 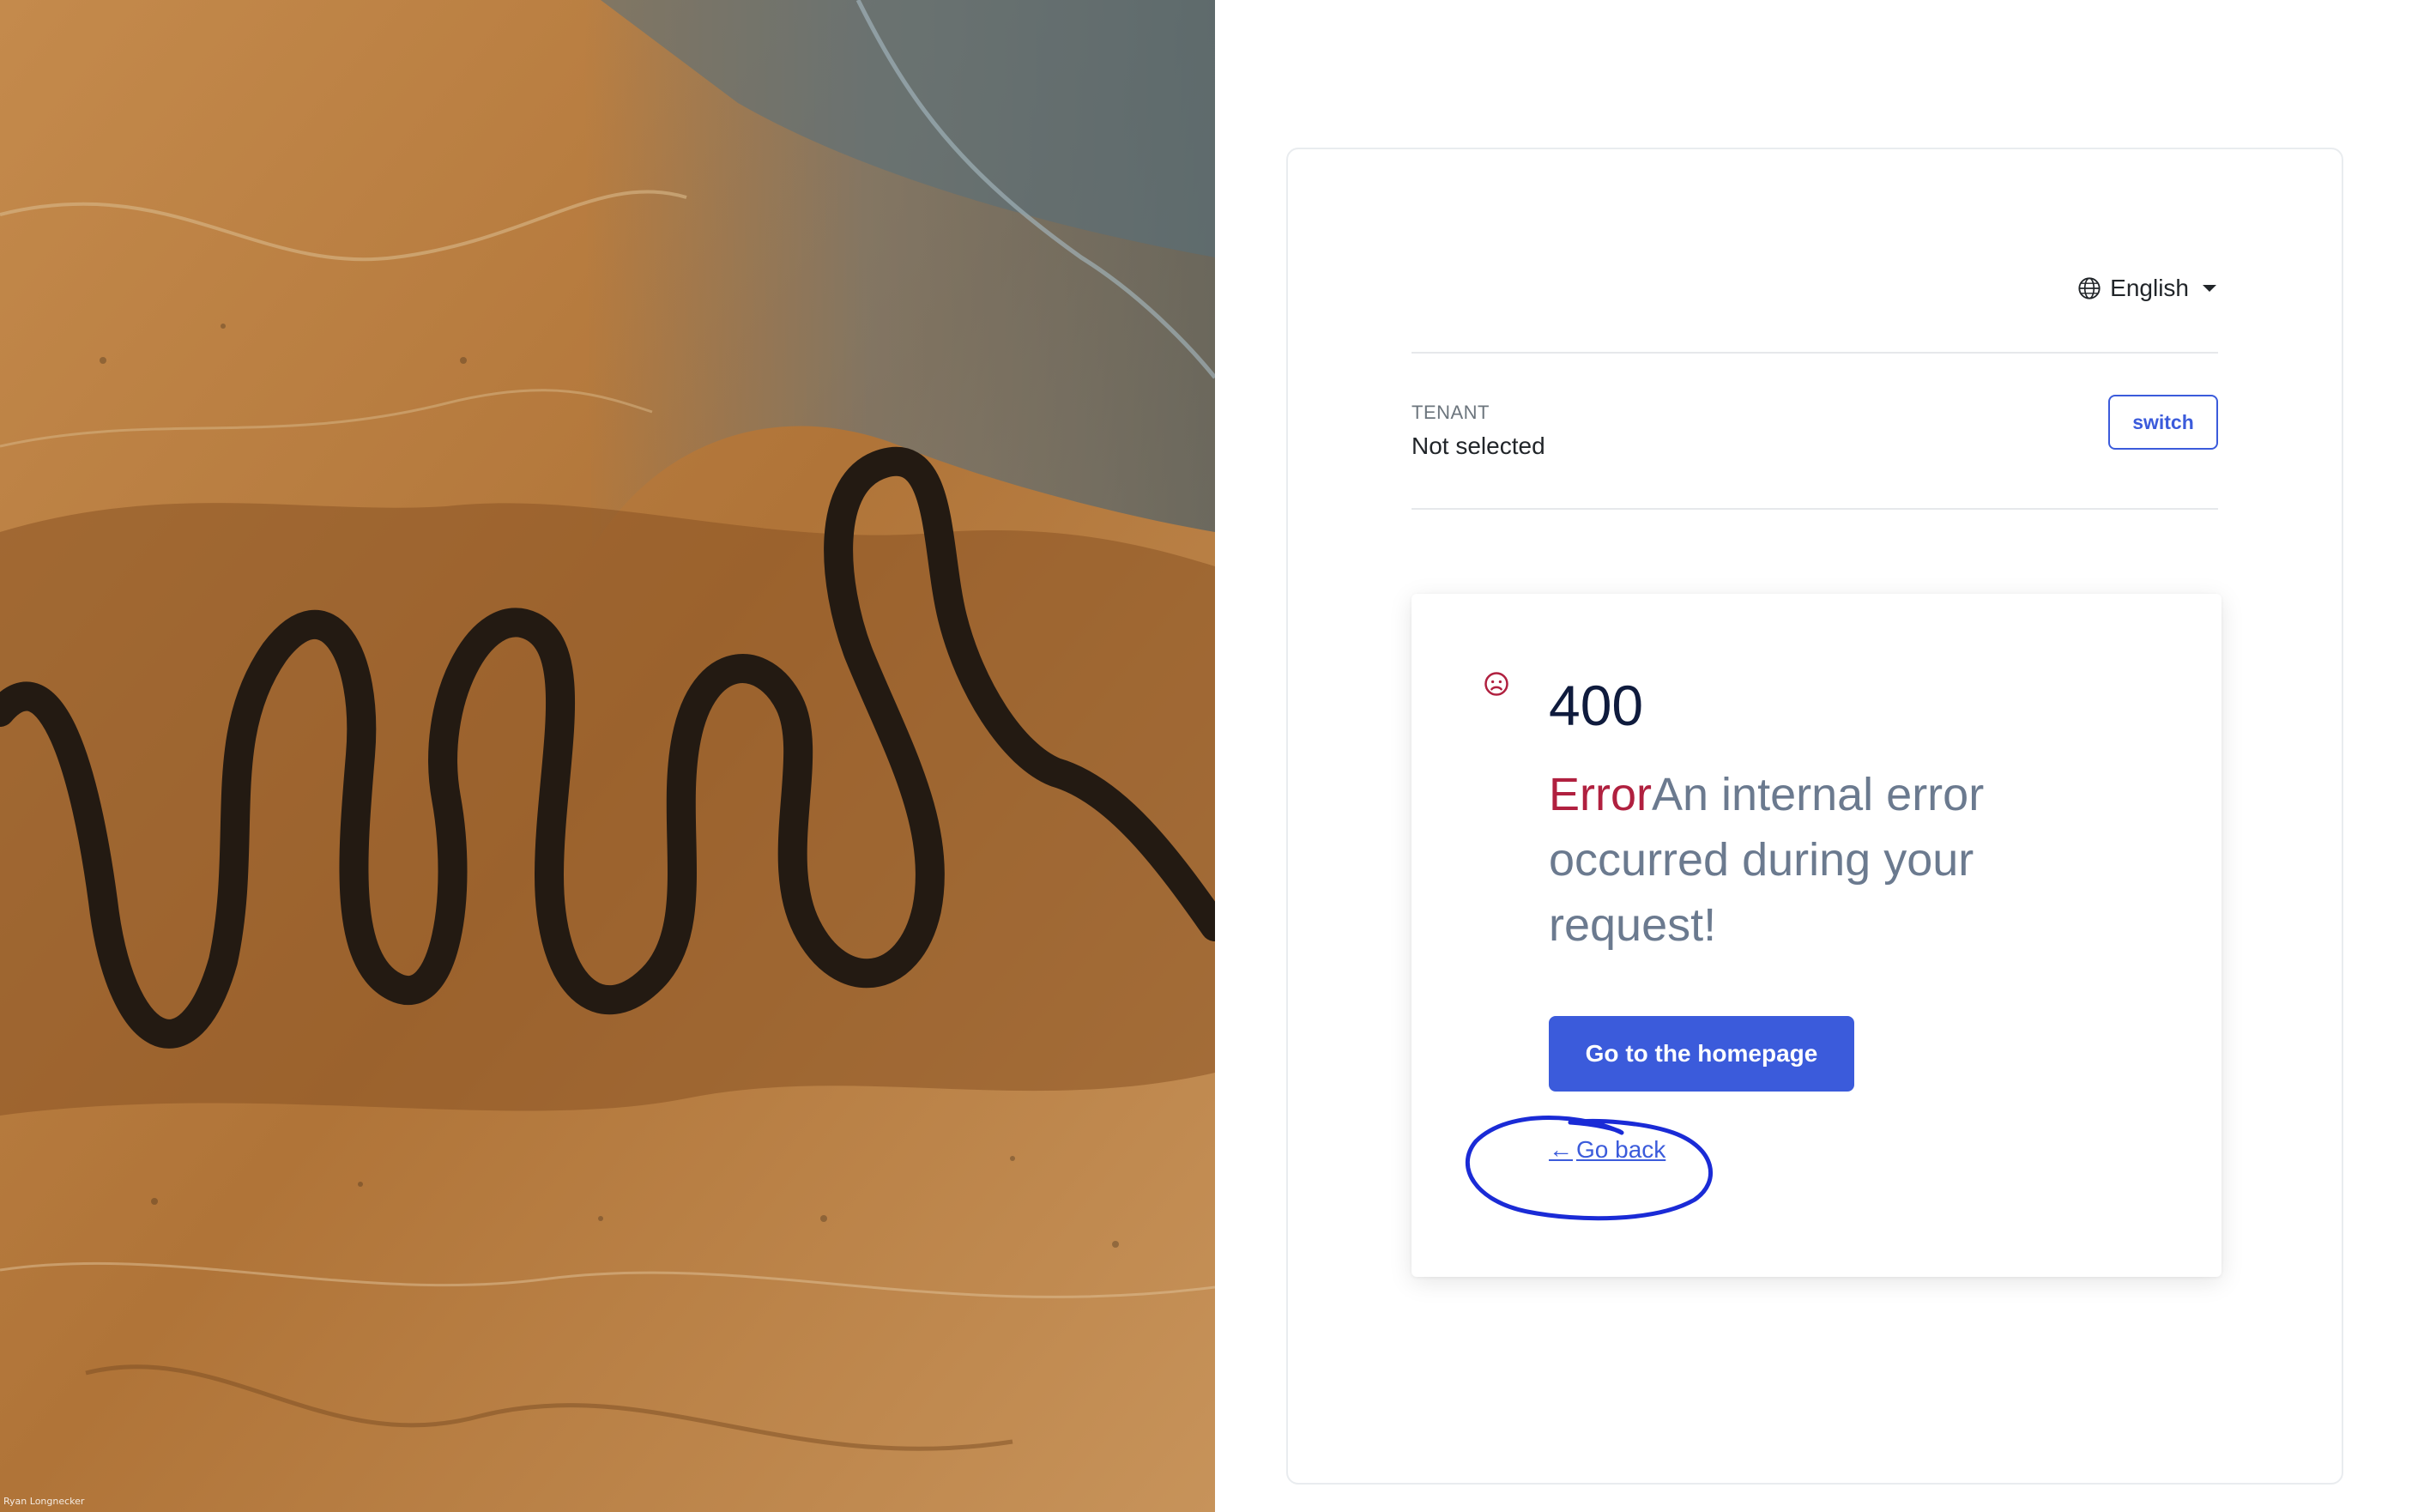 I want to click on go-back-link: ← Go back, so click(x=1607, y=1150).